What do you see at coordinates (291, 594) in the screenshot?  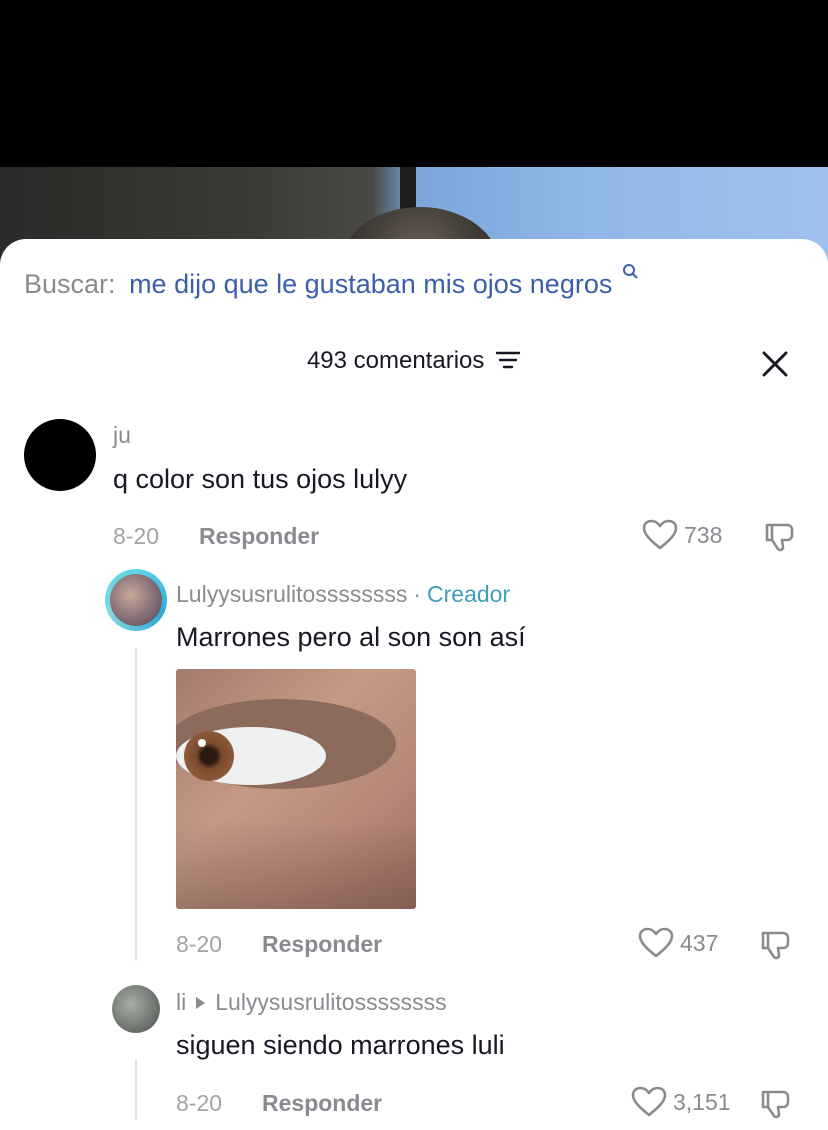 I see `username-text: Lulyysusrulitossssssss` at bounding box center [291, 594].